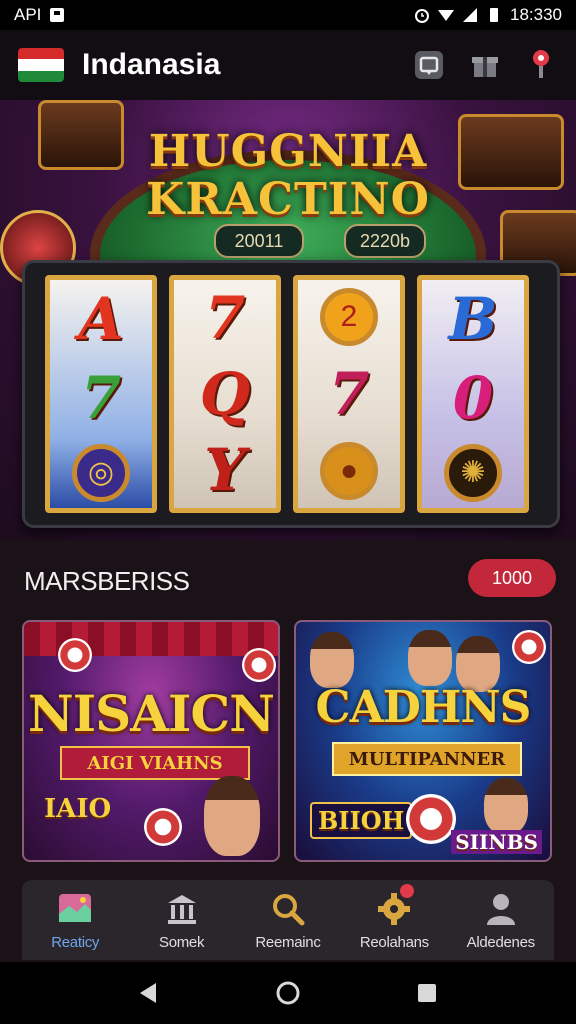 Image resolution: width=576 pixels, height=1024 pixels. What do you see at coordinates (536, 14) in the screenshot?
I see `status-time: 18:330` at bounding box center [536, 14].